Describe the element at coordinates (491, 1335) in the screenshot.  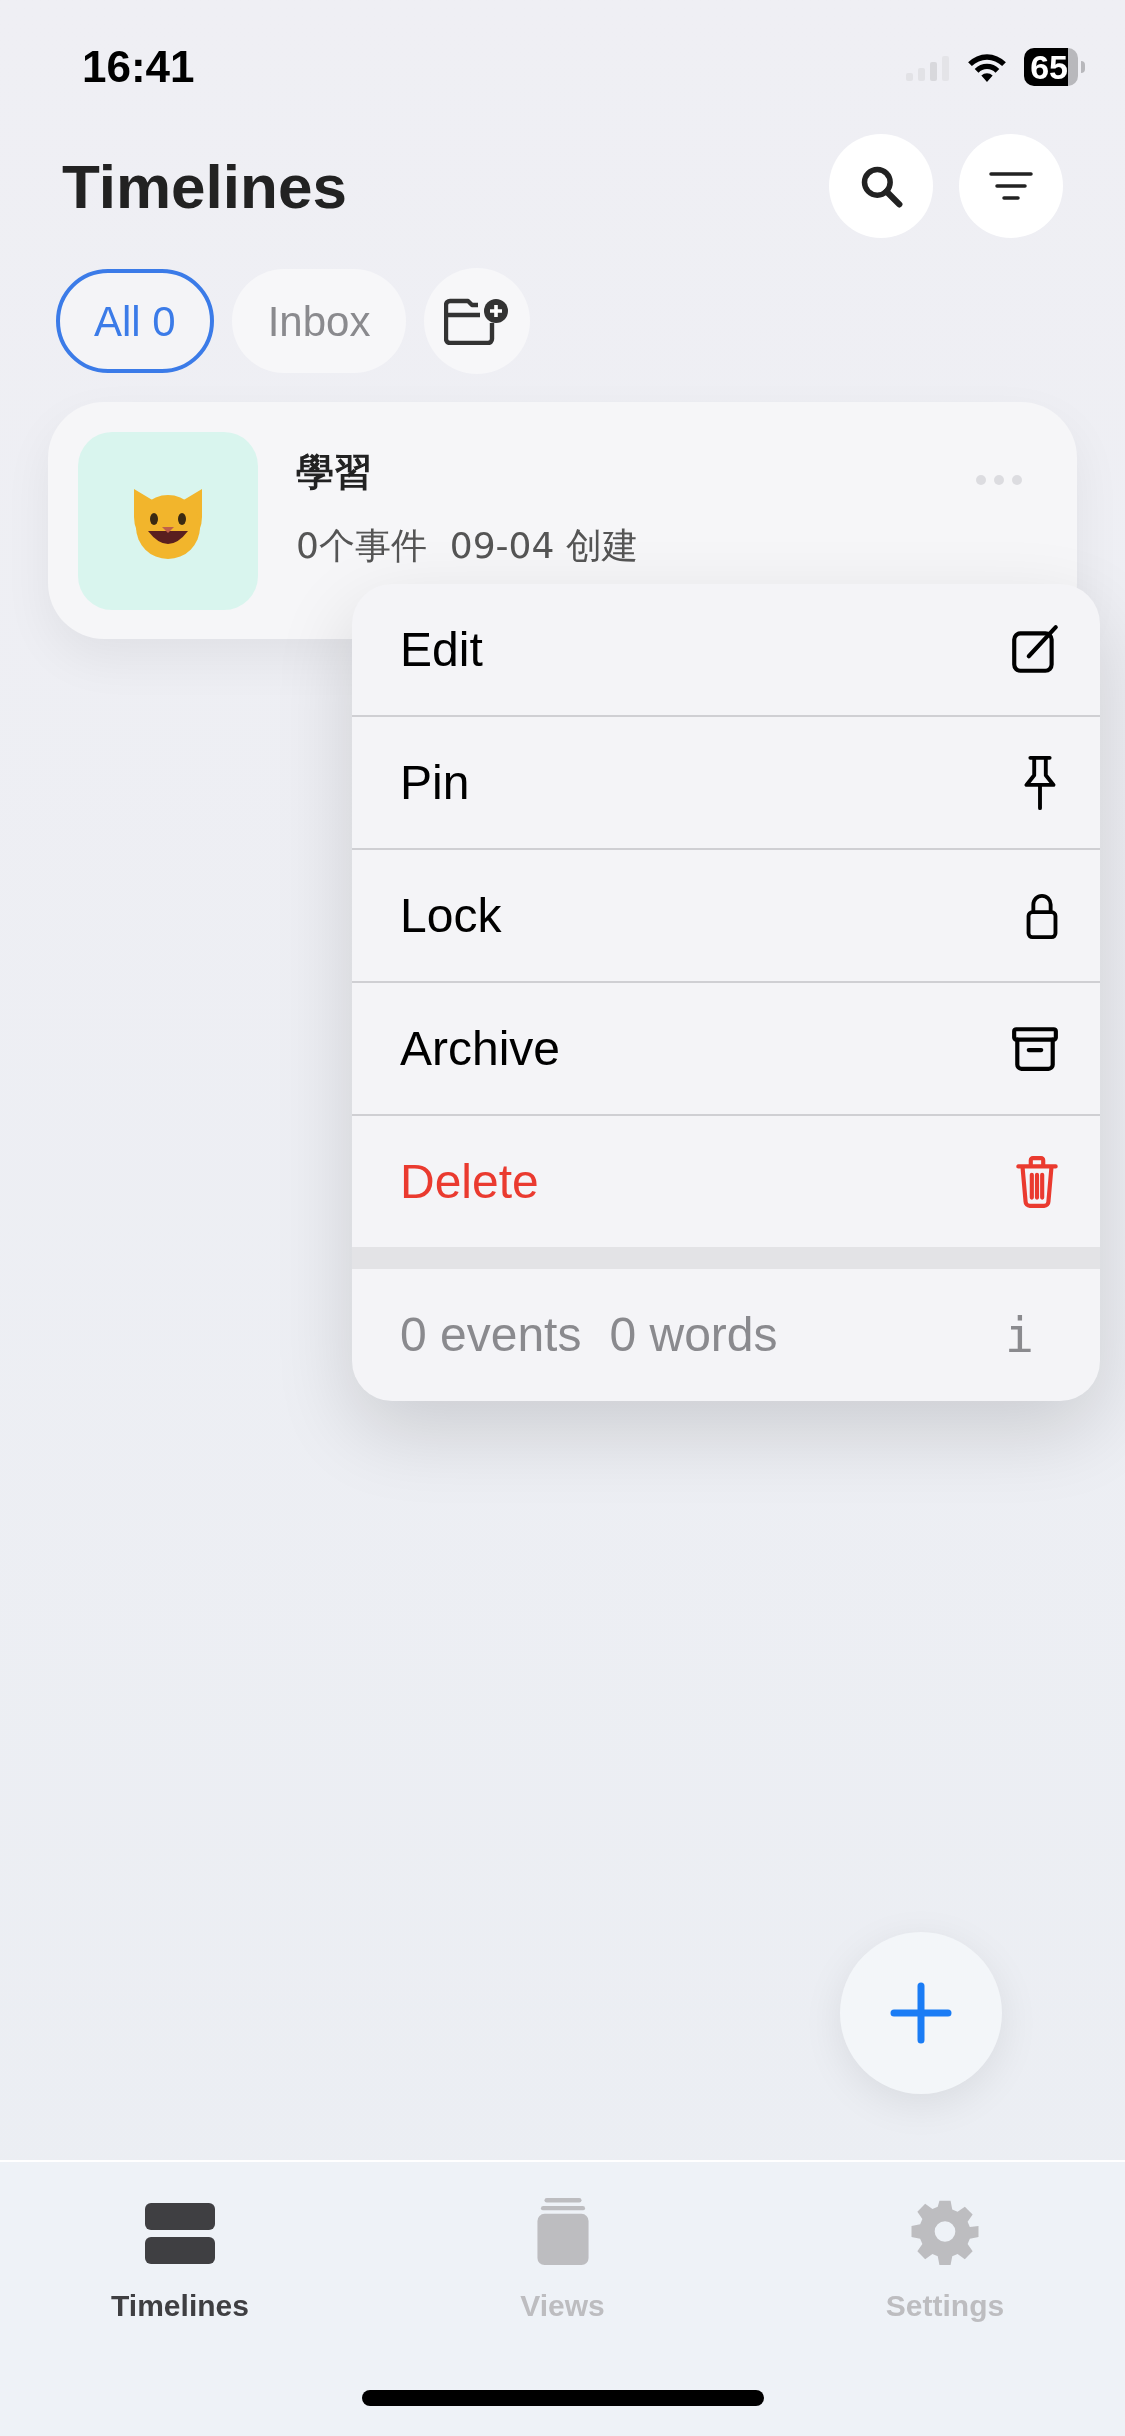
I see `event-count: 0 events` at that location.